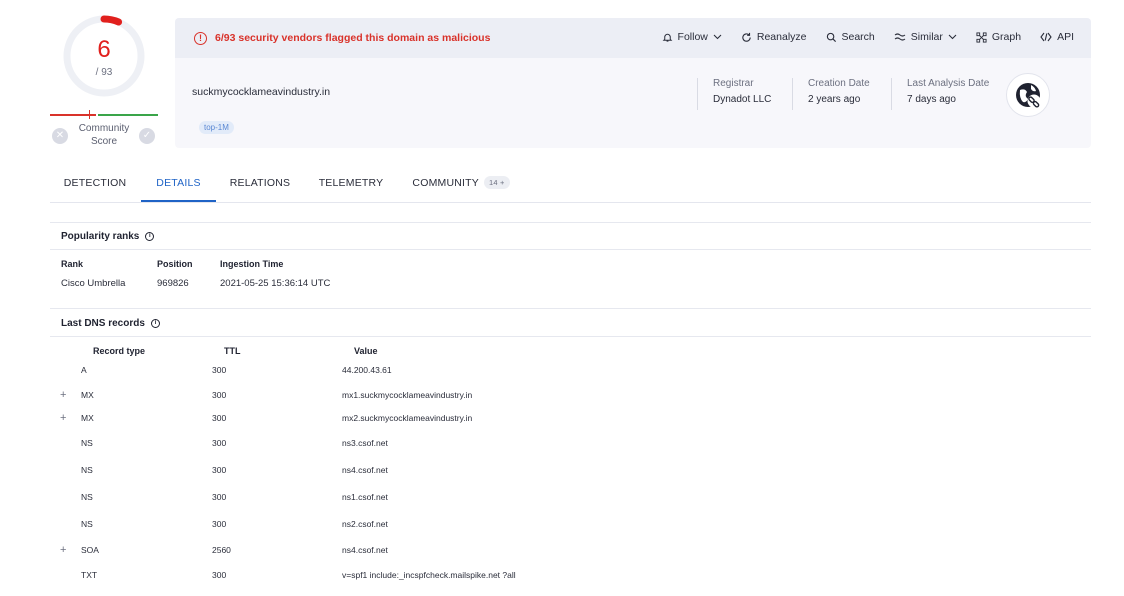 The width and height of the screenshot is (1124, 596). Describe the element at coordinates (104, 114) in the screenshot. I see `community-vote-bar` at that location.